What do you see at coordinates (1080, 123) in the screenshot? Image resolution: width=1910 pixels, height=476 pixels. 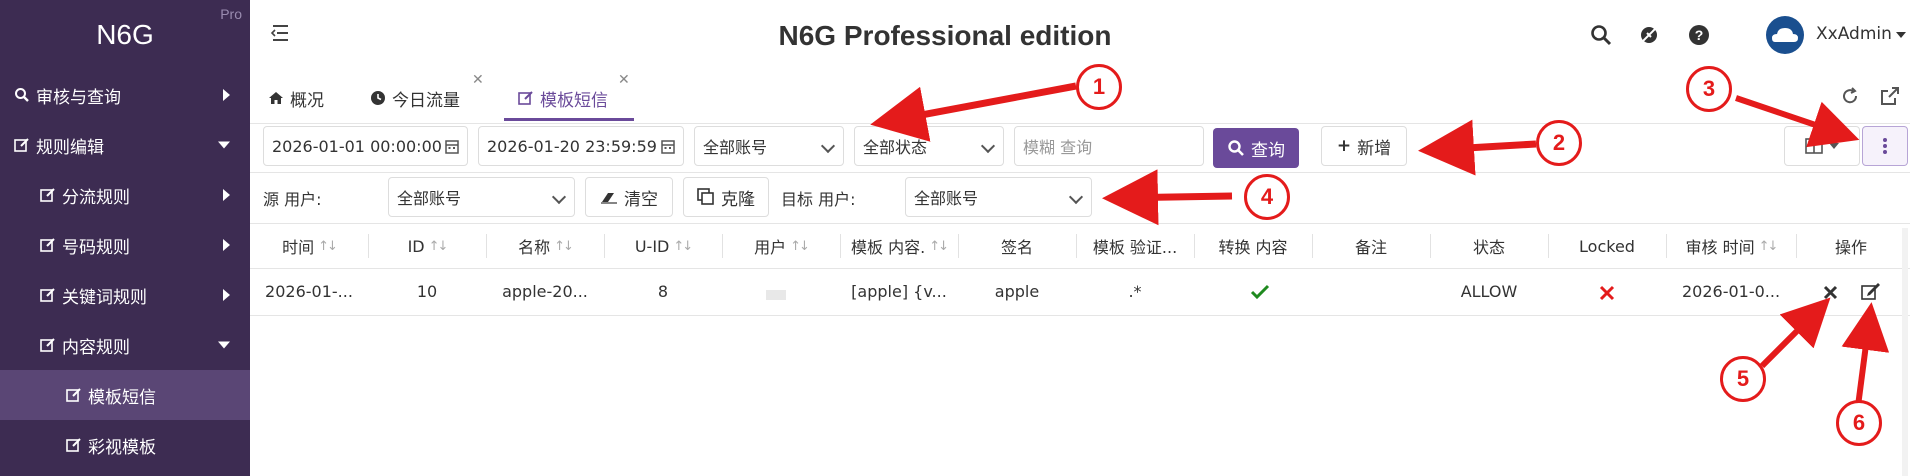 I see `tabs-divider` at bounding box center [1080, 123].